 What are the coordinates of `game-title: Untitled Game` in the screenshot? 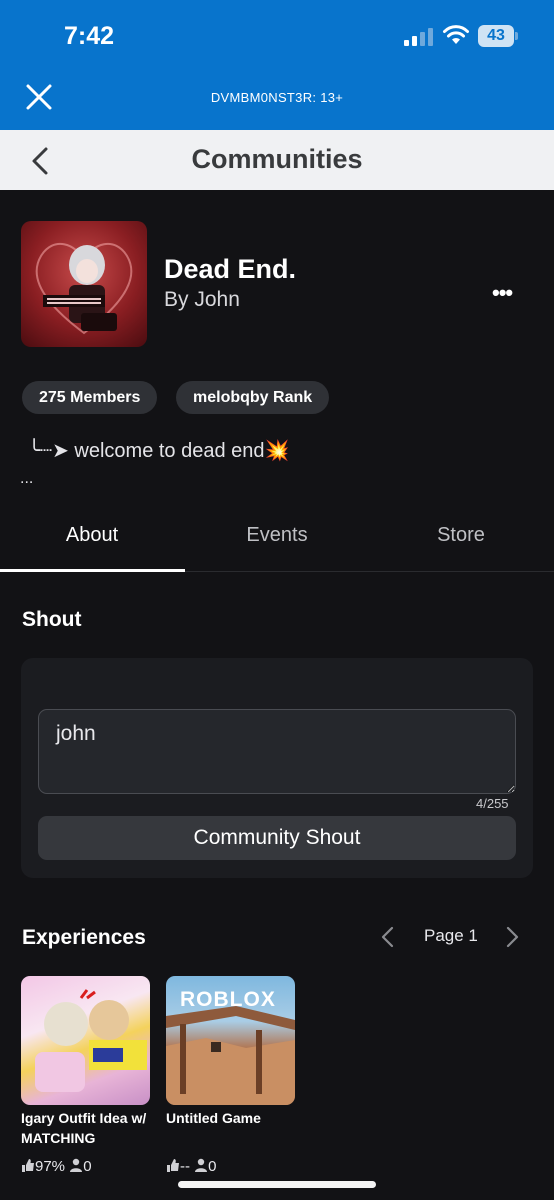 It's located at (231, 1118).